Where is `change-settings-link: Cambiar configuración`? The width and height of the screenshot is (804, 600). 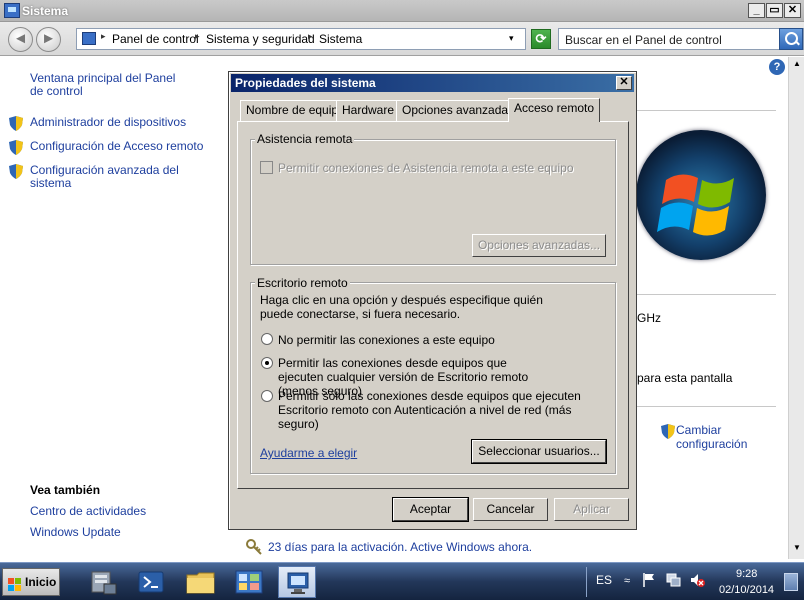
change-settings-link: Cambiar configuración is located at coordinates (716, 437).